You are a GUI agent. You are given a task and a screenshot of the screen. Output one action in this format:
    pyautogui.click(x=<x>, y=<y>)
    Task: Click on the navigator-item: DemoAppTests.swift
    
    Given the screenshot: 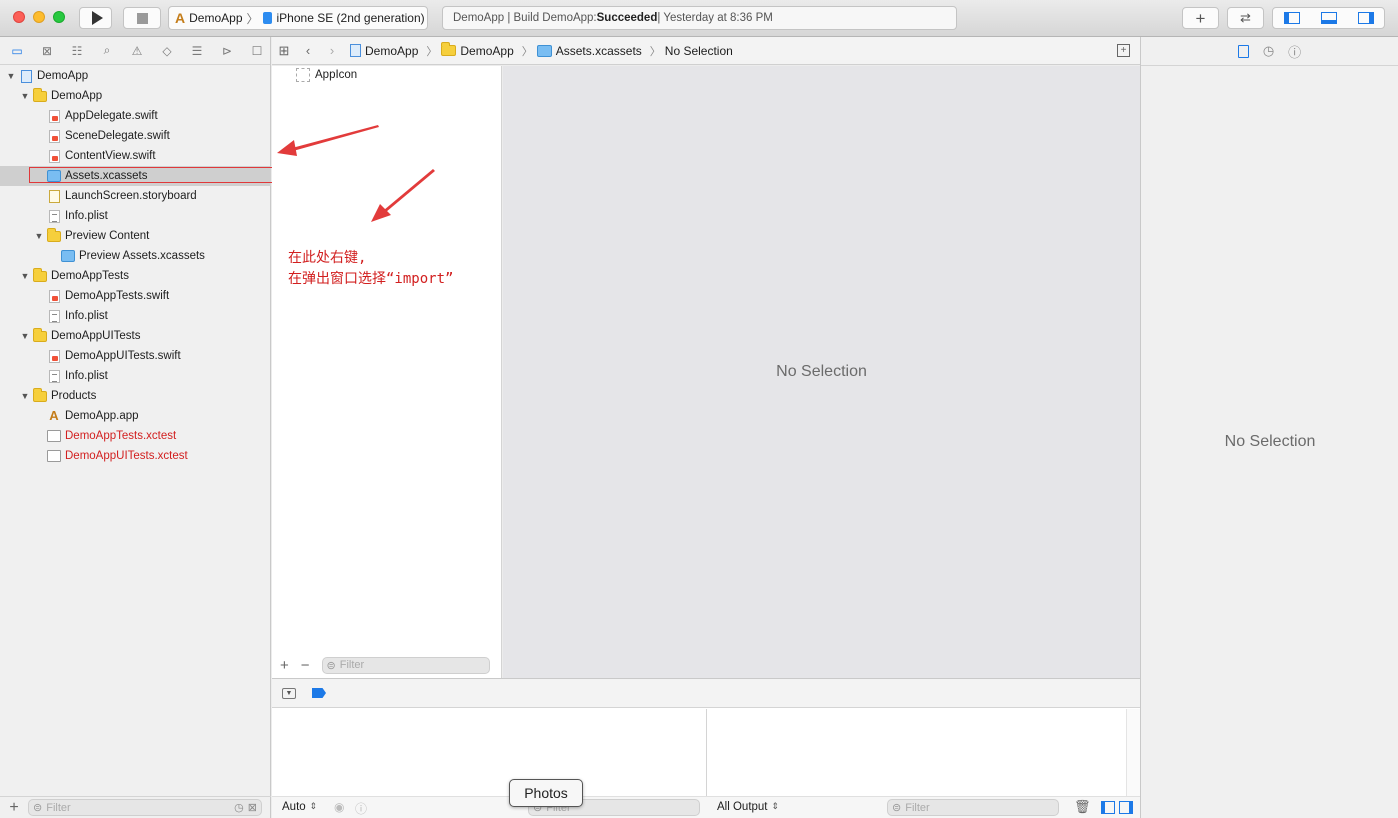 What is the action you would take?
    pyautogui.click(x=135, y=296)
    